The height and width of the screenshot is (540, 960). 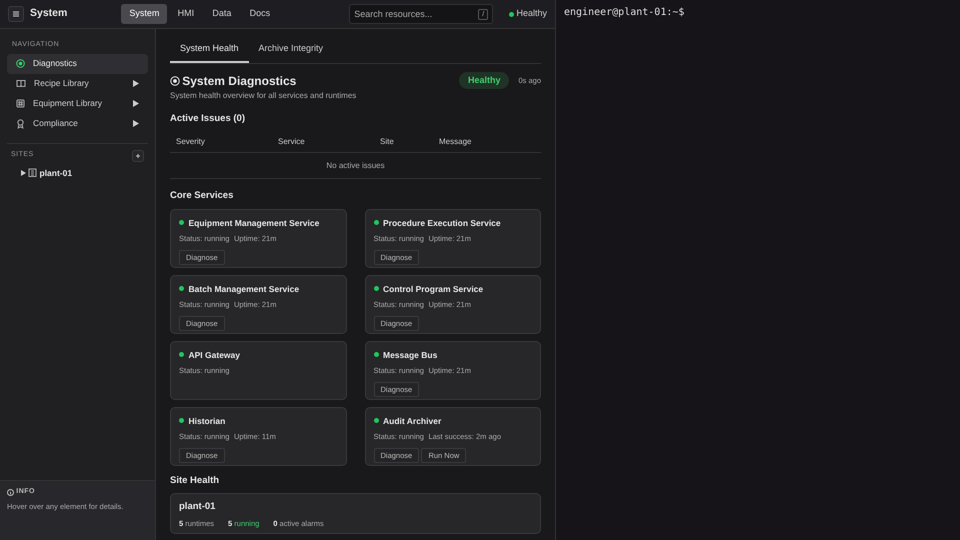 I want to click on status-badge: Healthy, so click(x=484, y=80).